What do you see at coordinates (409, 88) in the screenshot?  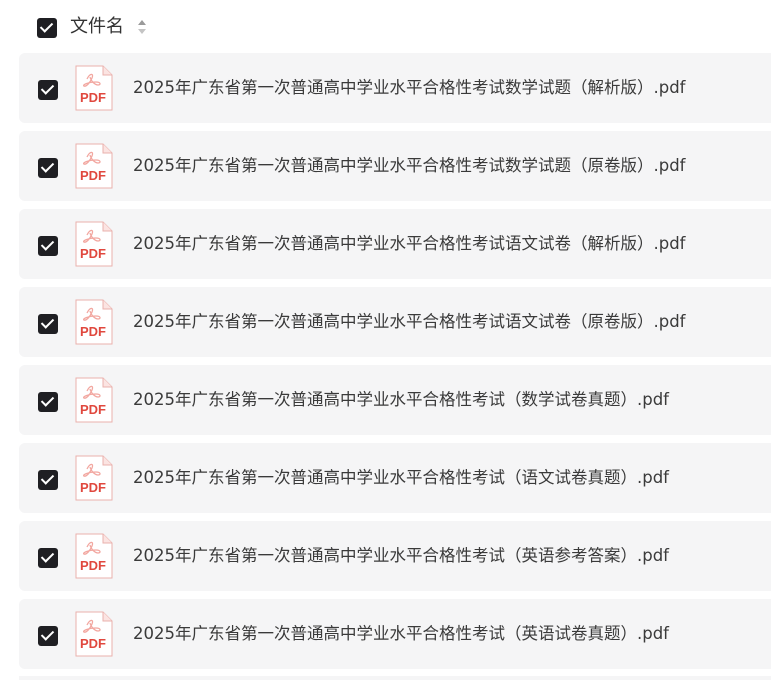 I see `file-name: 2025年广东省第一次普通高中学业水平合格性考试数学试题（解析版）.pdf` at bounding box center [409, 88].